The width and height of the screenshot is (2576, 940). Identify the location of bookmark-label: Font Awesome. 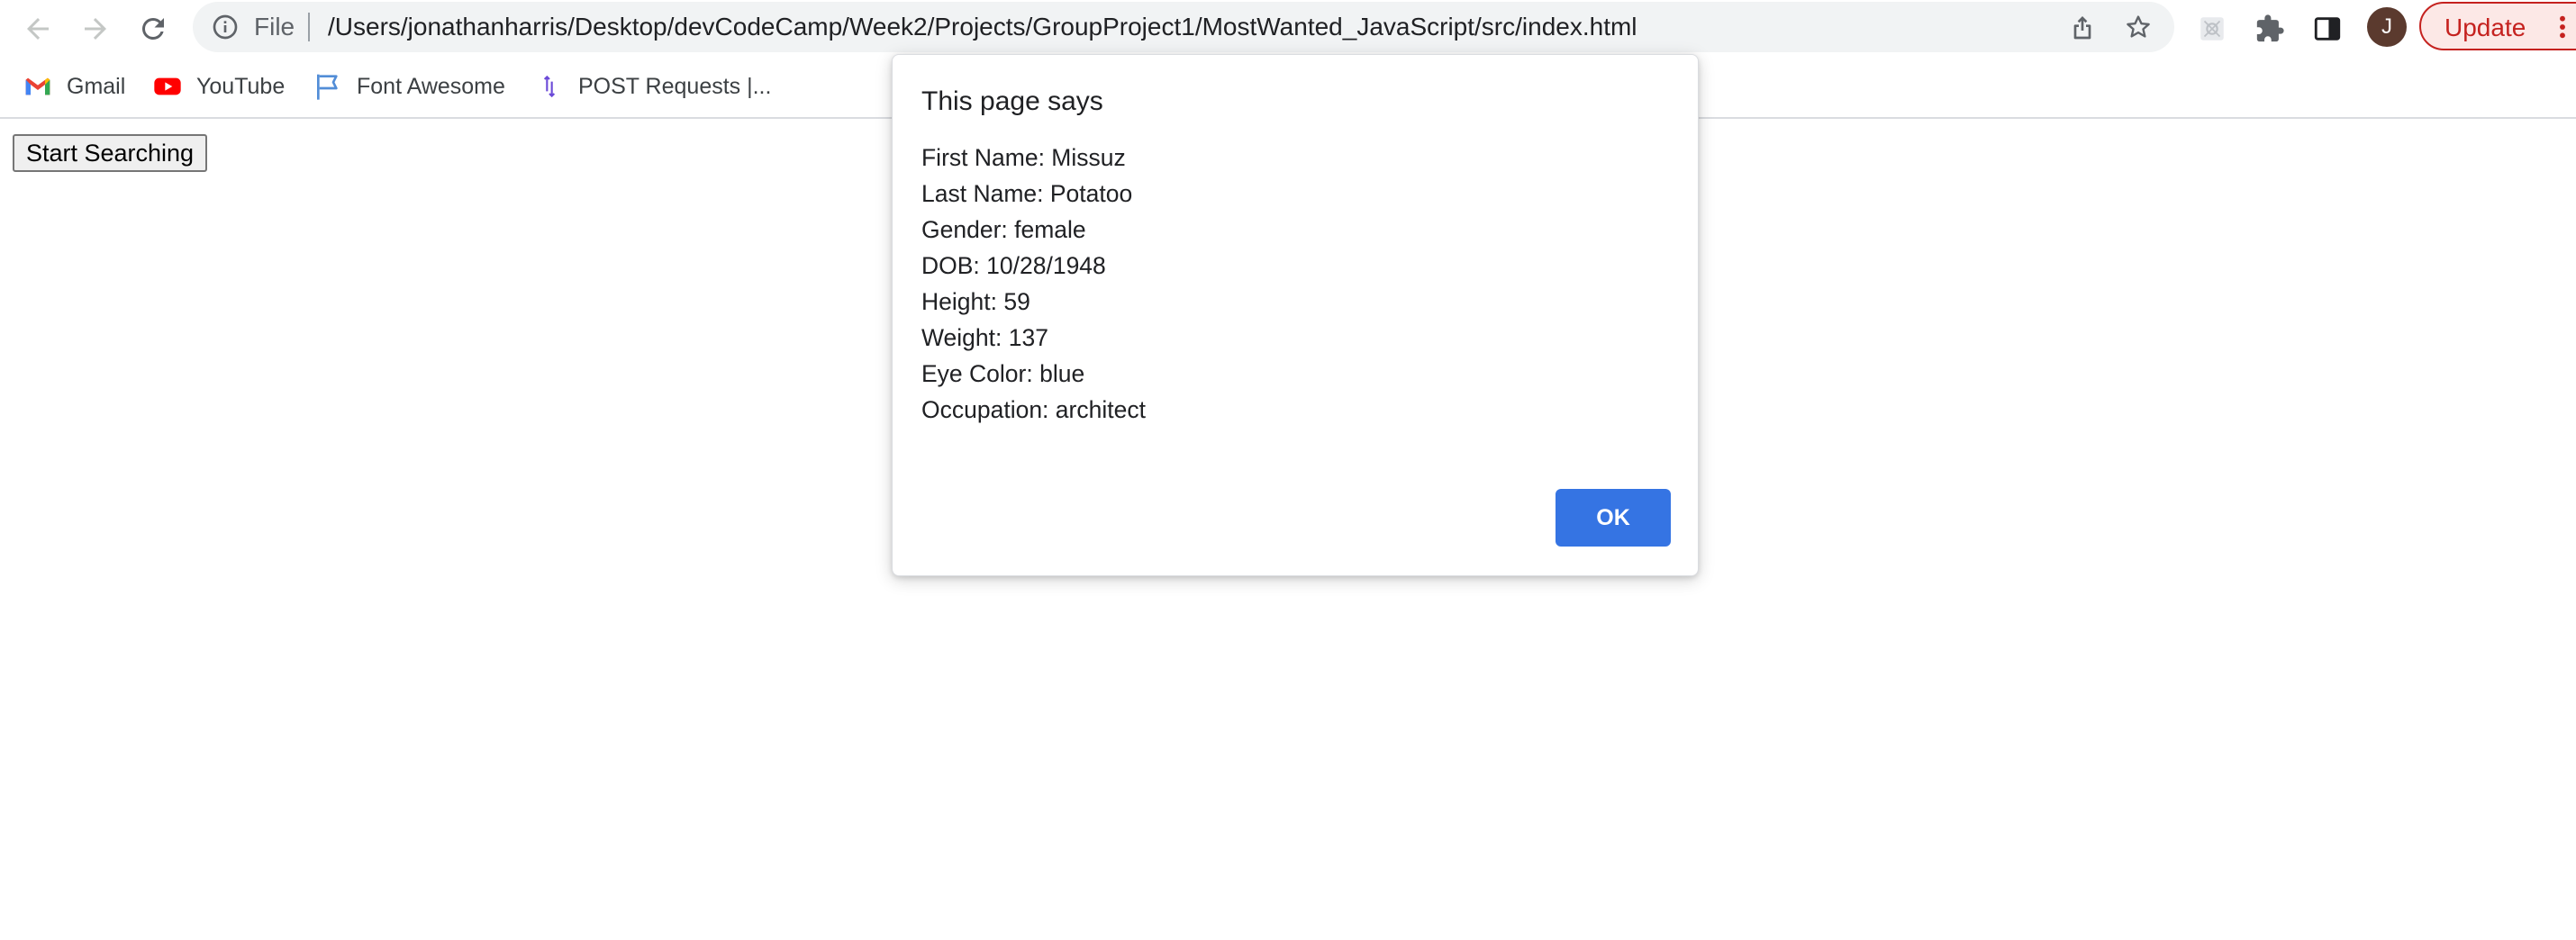
(431, 86).